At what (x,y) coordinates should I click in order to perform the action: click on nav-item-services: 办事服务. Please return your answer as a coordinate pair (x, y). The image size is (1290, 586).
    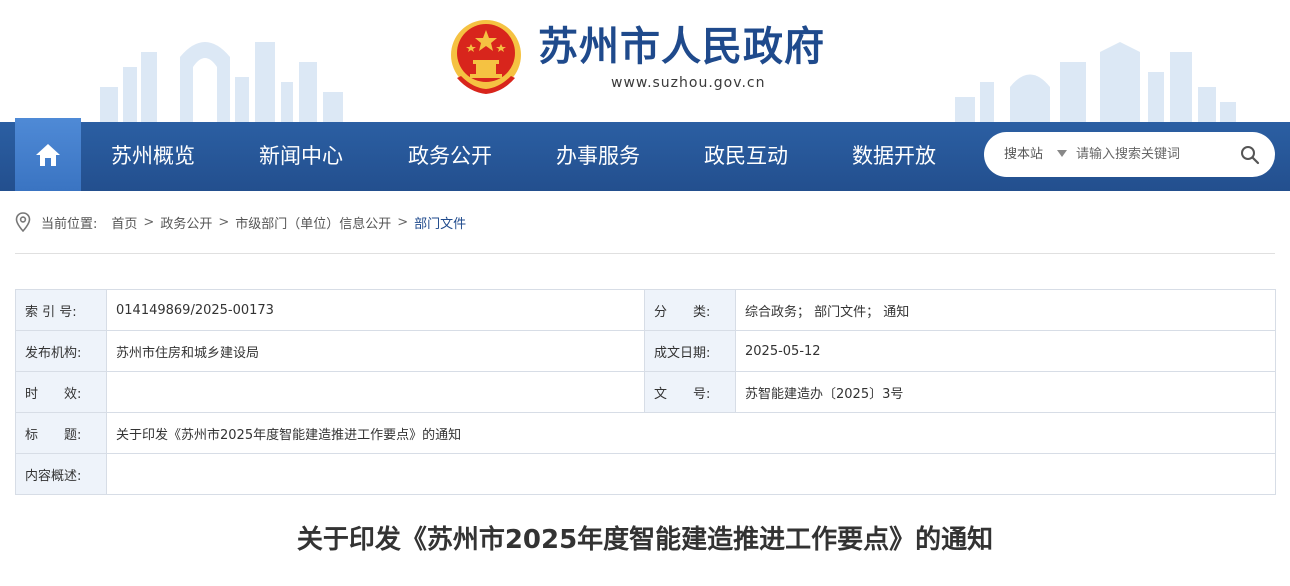
    Looking at the image, I should click on (598, 156).